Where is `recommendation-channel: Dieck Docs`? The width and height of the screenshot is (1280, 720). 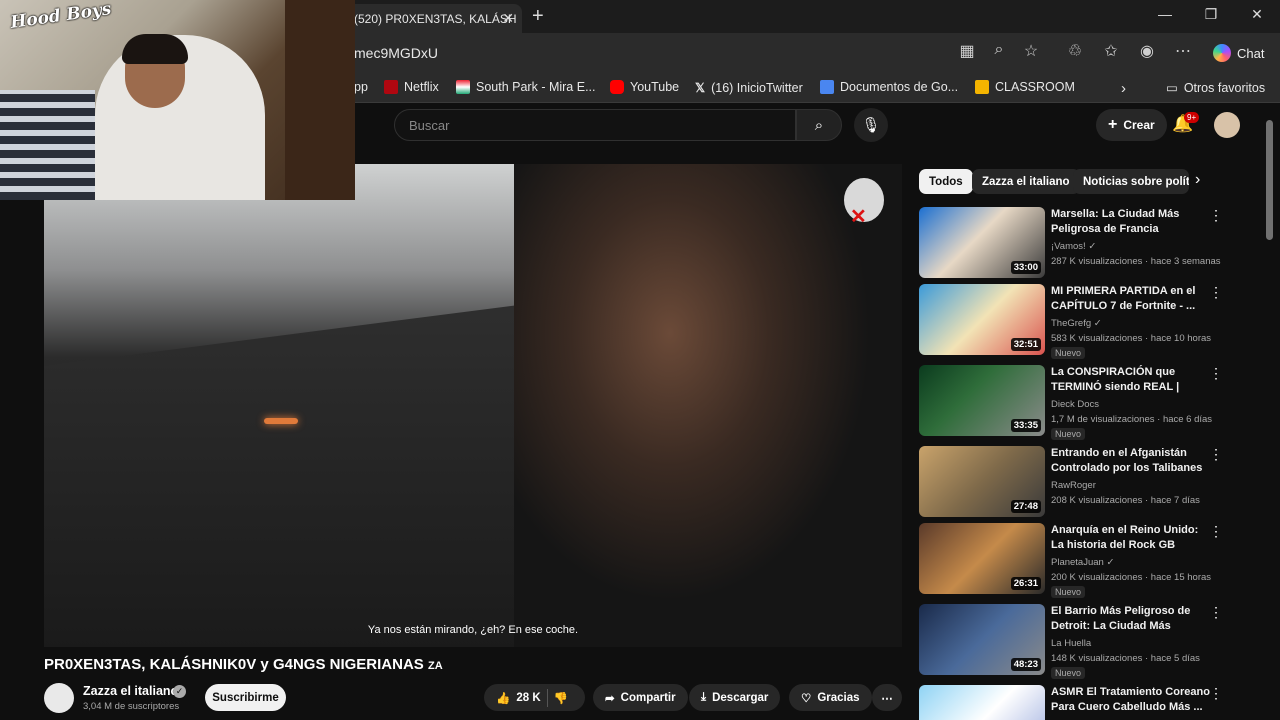 recommendation-channel: Dieck Docs is located at coordinates (1075, 404).